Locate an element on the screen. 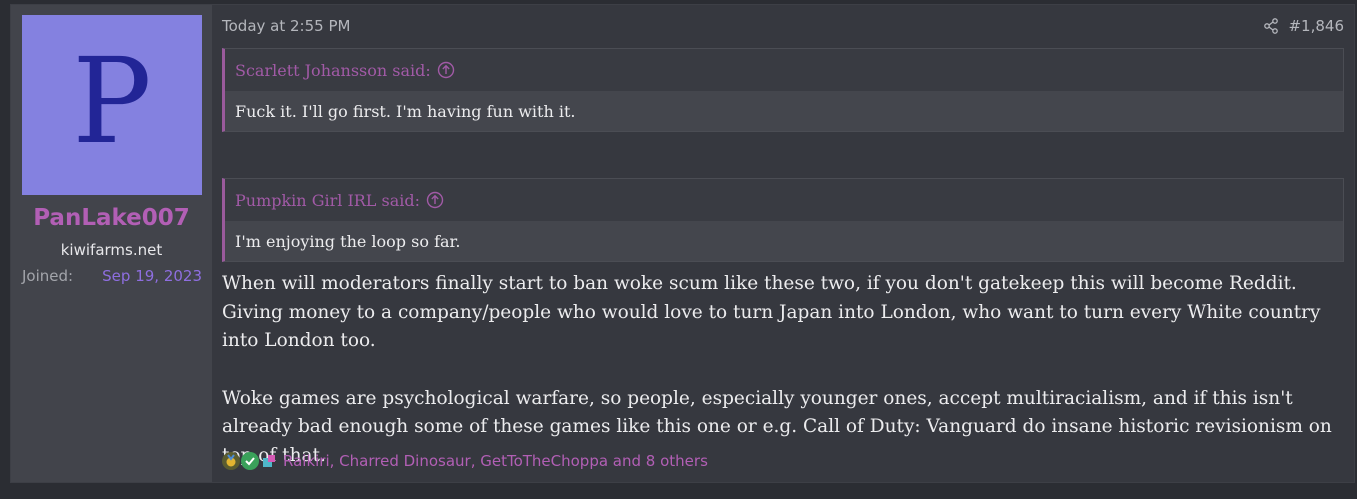 The width and height of the screenshot is (1357, 499). puzzle-reaction-icon is located at coordinates (269, 461).